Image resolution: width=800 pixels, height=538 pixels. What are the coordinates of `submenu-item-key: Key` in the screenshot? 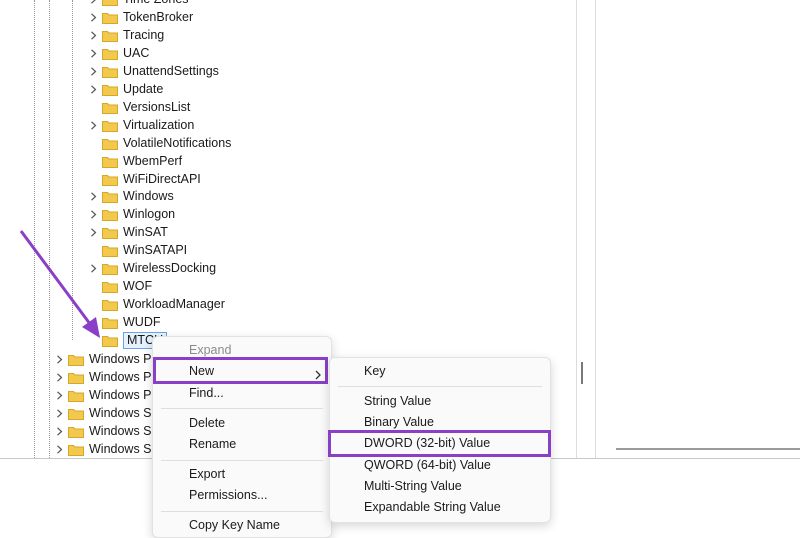 It's located at (440, 371).